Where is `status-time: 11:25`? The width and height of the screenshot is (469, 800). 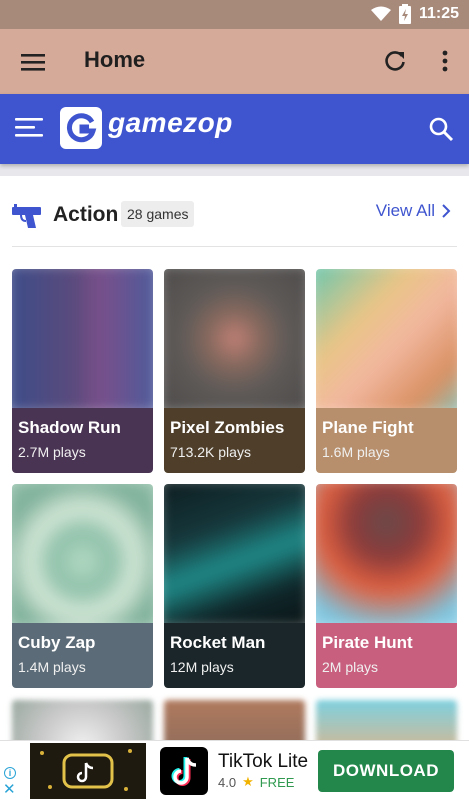
status-time: 11:25 is located at coordinates (438, 13).